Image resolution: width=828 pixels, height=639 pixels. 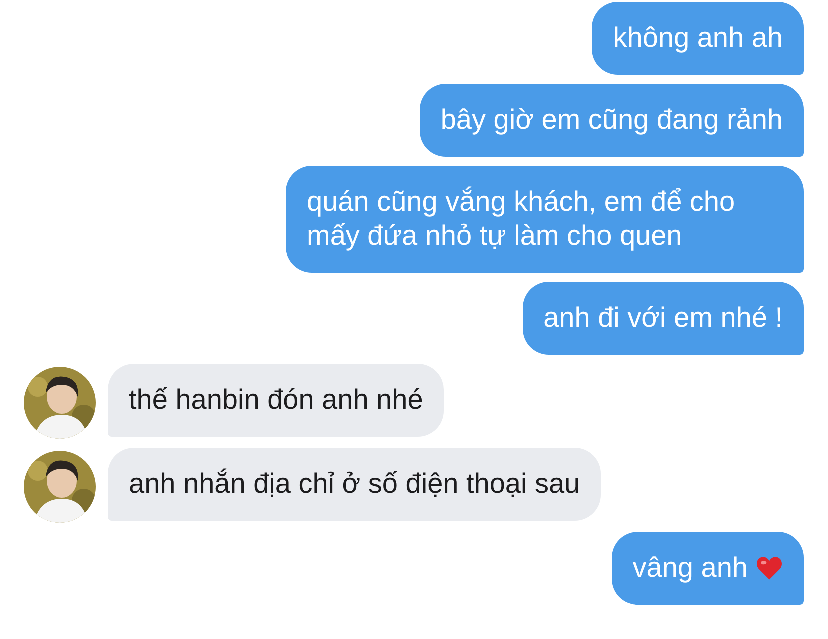 I want to click on message-text: không anh ah, so click(x=698, y=38).